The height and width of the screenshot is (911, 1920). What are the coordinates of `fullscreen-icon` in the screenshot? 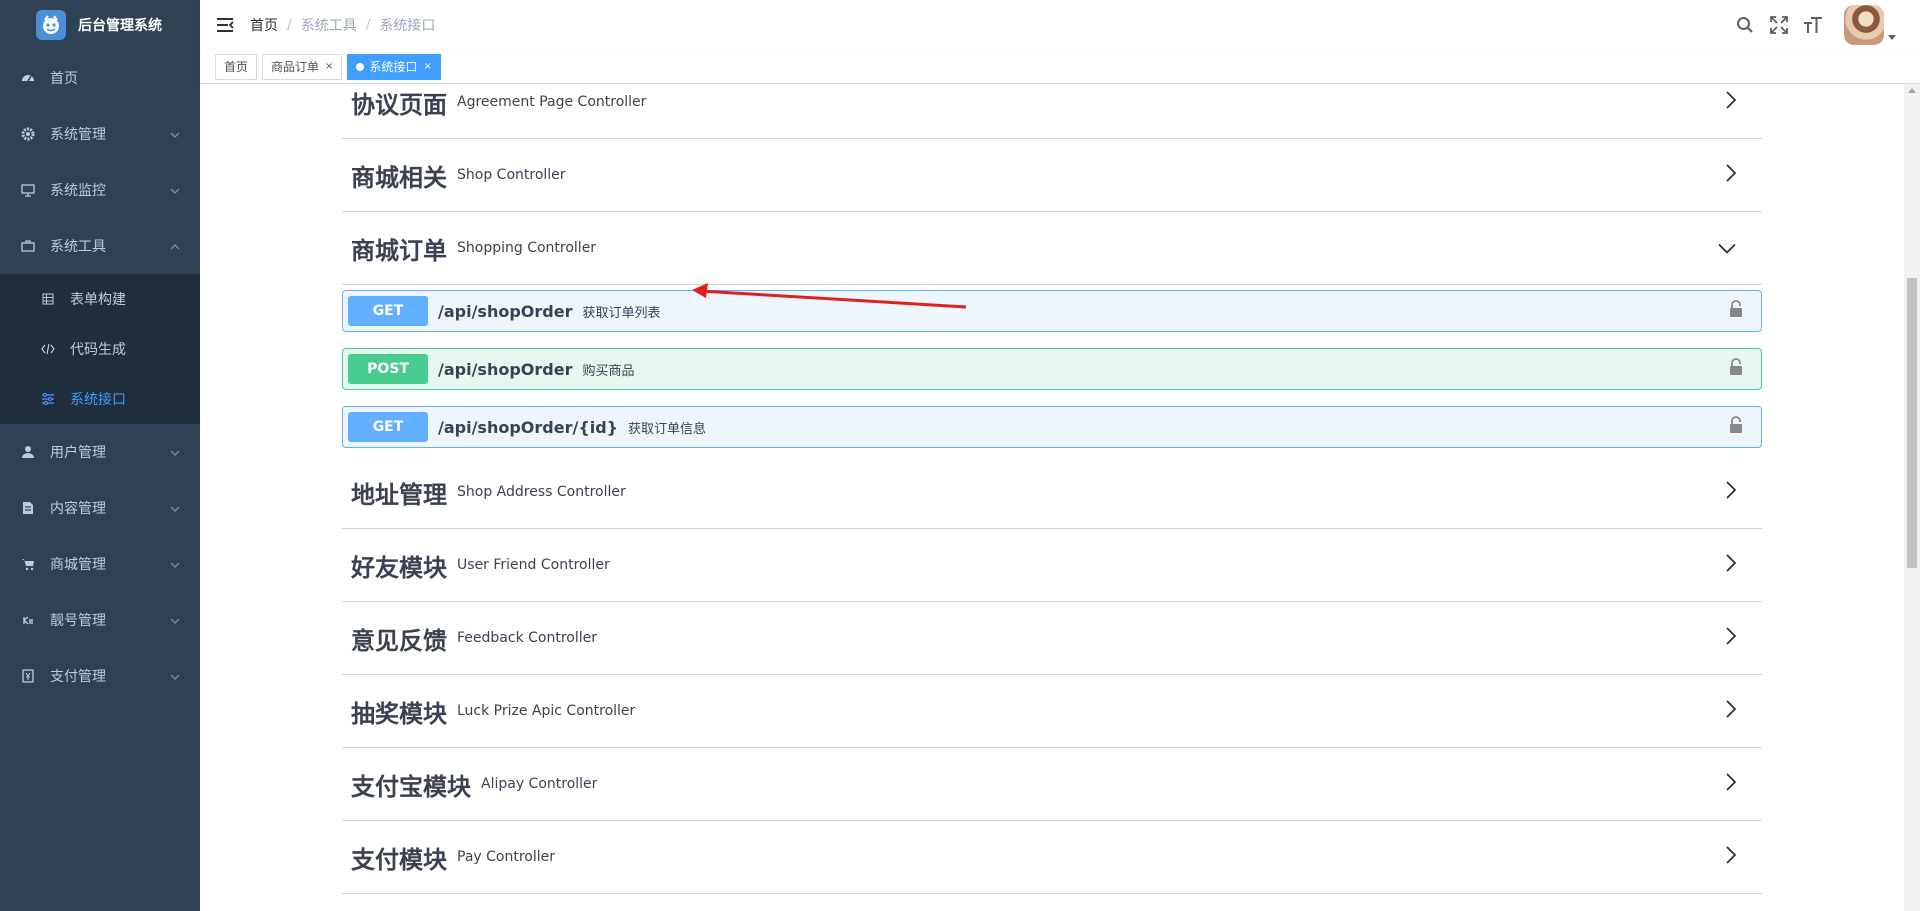 It's located at (1779, 25).